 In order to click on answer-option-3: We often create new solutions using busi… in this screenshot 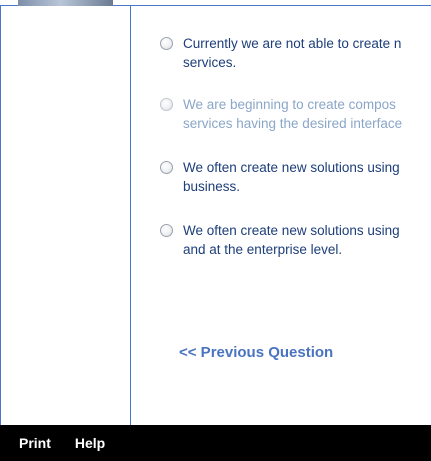, I will do `click(295, 177)`.